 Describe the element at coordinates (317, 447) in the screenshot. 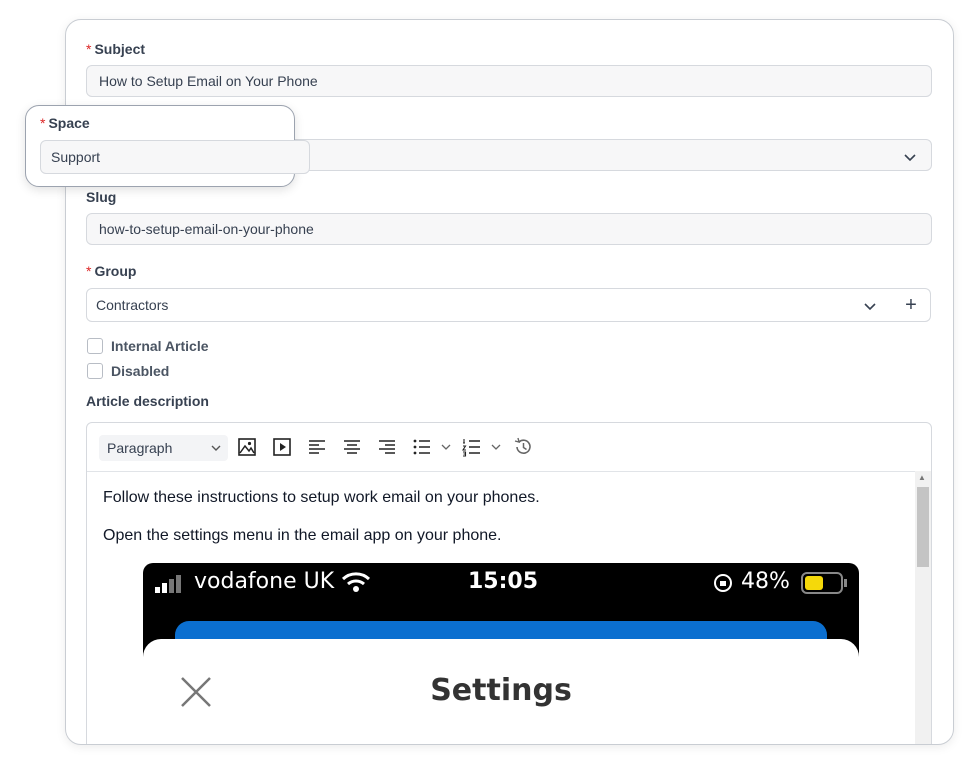

I see `align-left-icon` at that location.